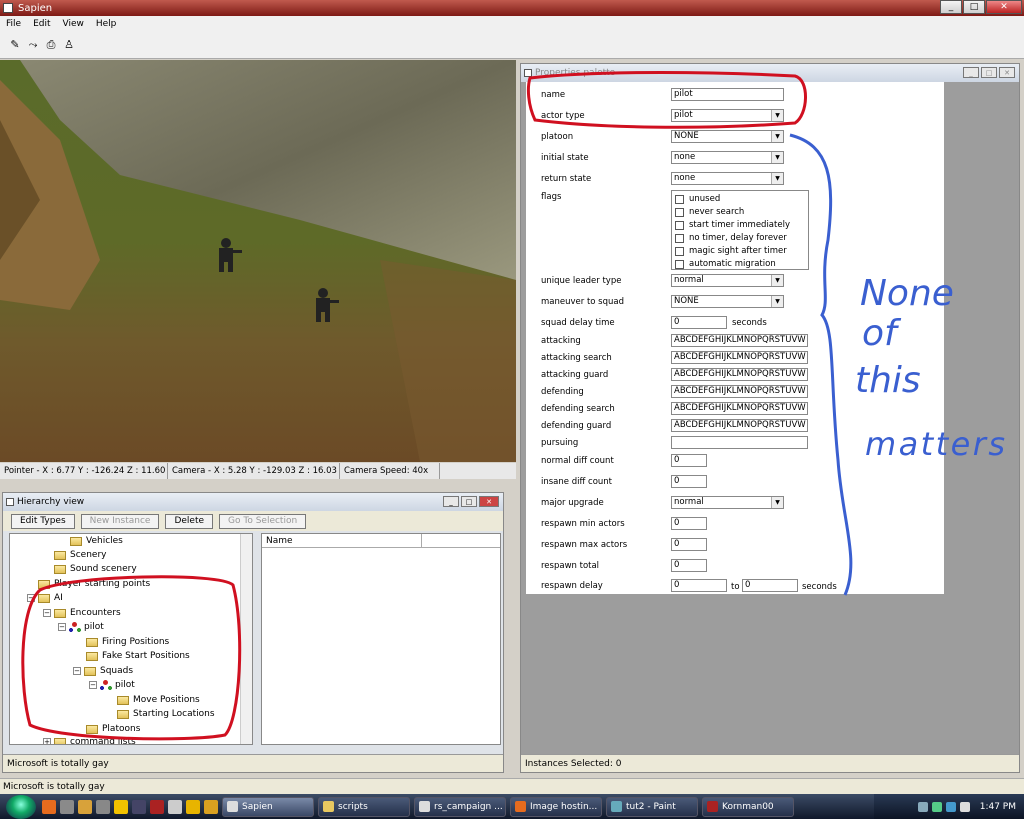 The image size is (1024, 819). I want to click on menu-file: File, so click(13, 24).